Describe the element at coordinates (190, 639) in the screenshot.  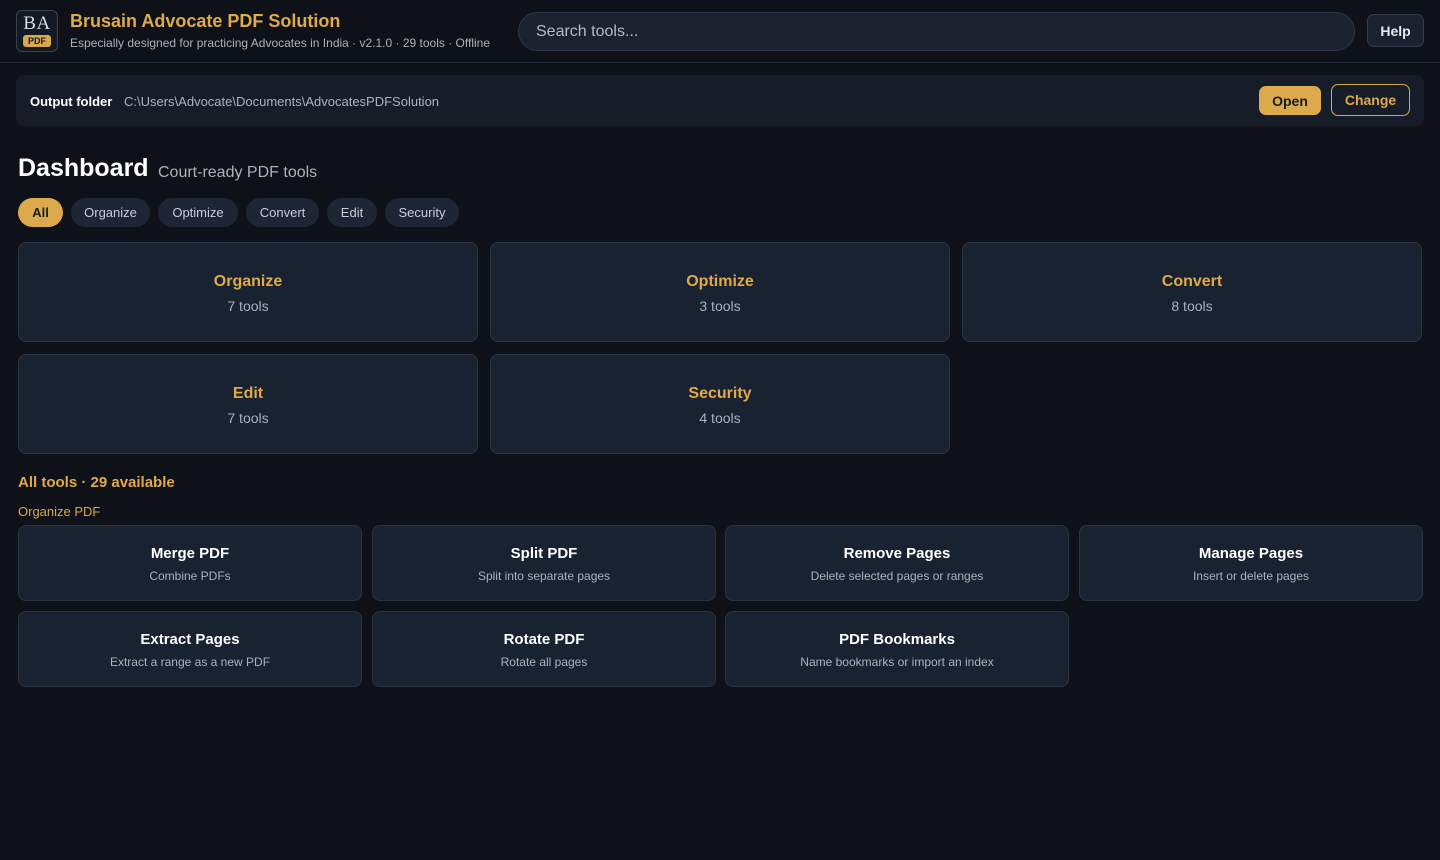
I see `tool-name: Extract Pages` at that location.